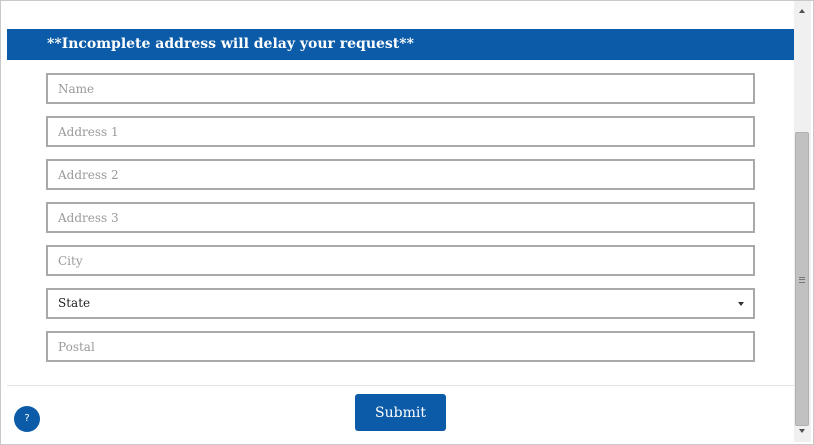 The image size is (814, 445). I want to click on footer-divider, so click(400, 385).